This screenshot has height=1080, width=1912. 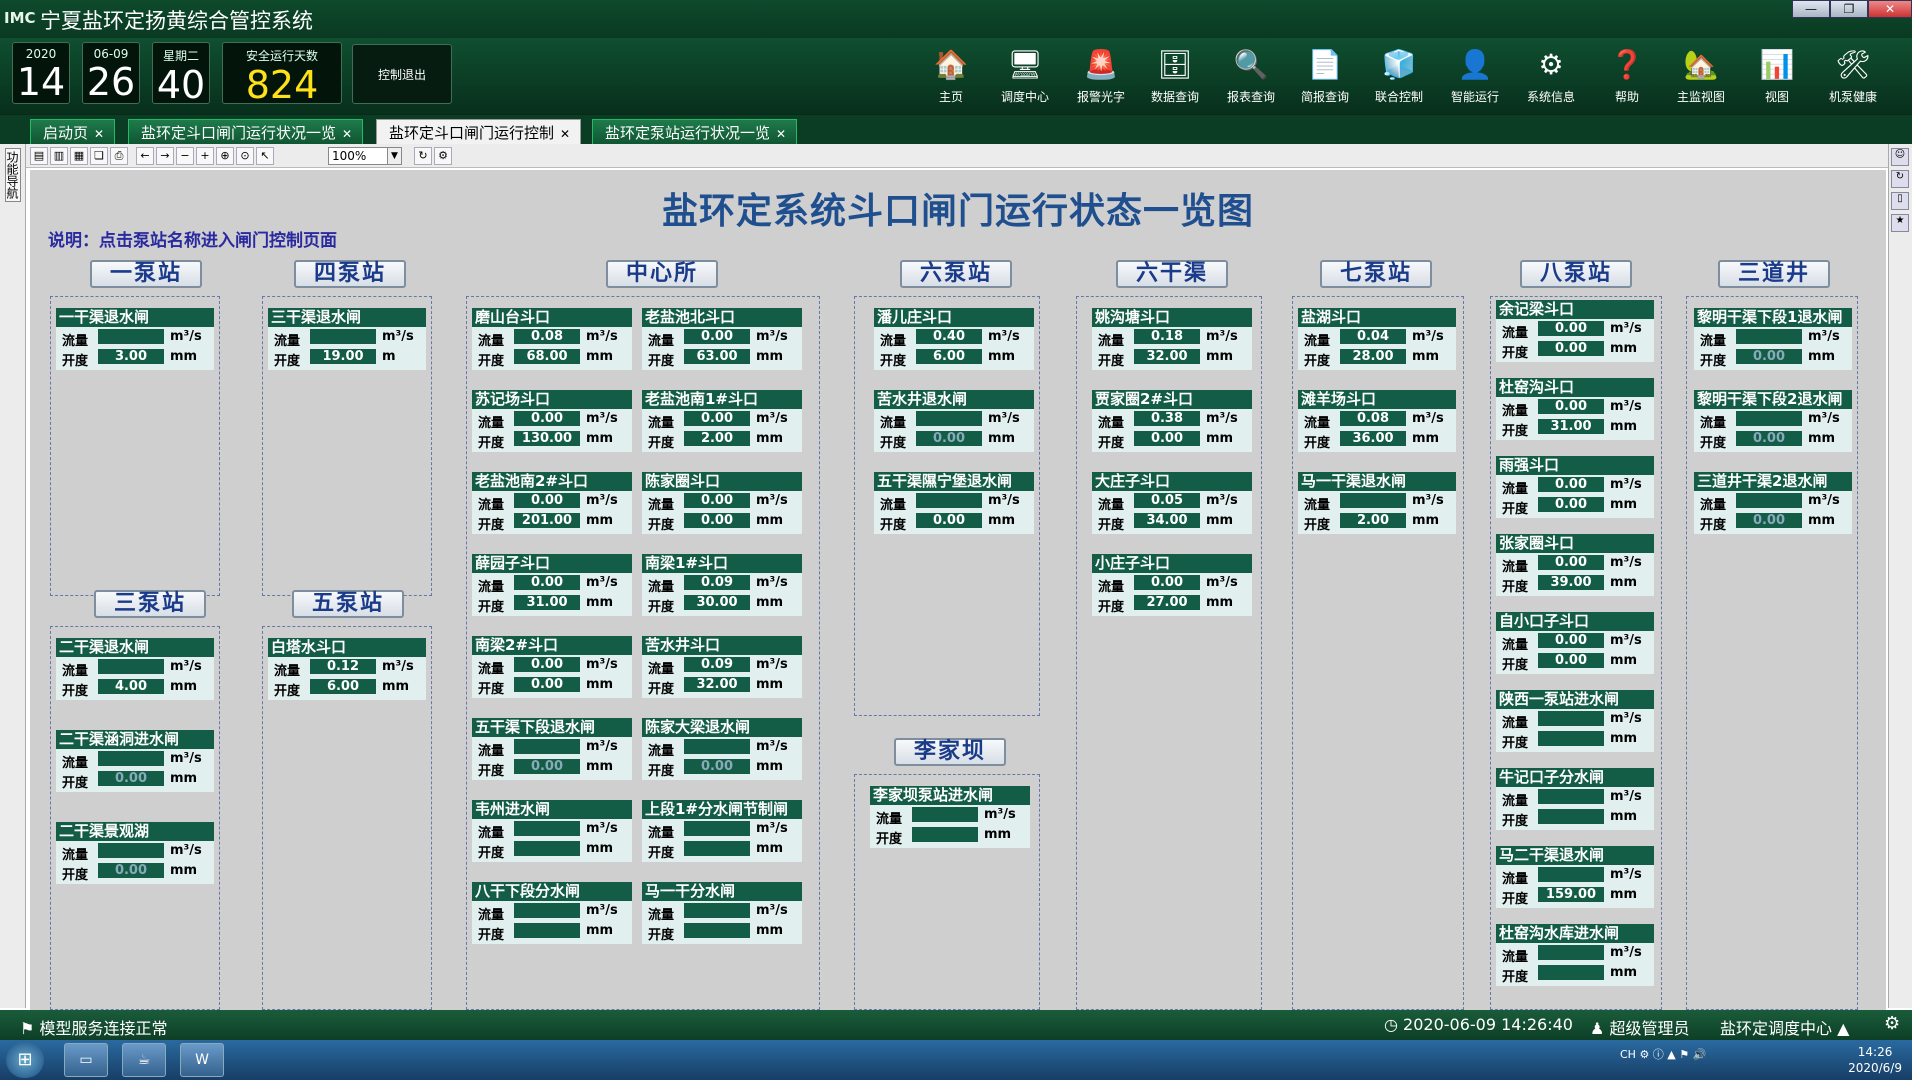 I want to click on gate-card: 潘儿庄斗口 流量 0.40 m³/s 开度 6.00 mm, so click(x=954, y=339).